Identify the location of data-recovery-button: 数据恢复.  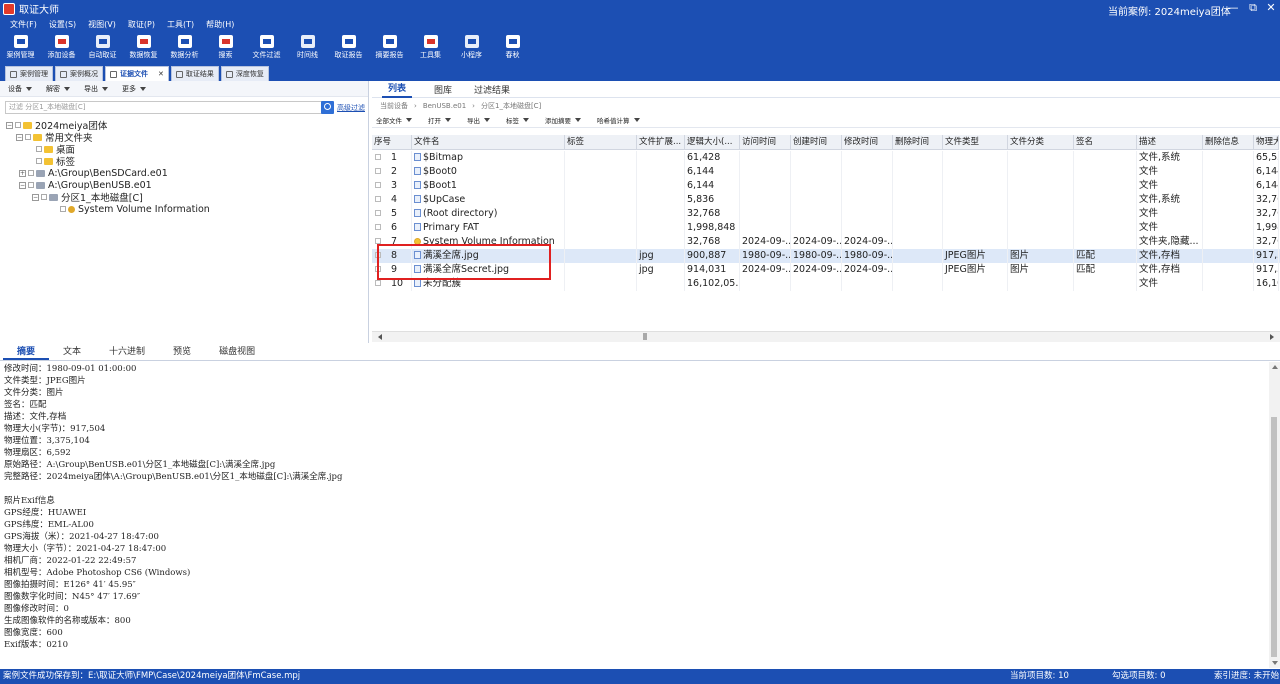
(143, 47).